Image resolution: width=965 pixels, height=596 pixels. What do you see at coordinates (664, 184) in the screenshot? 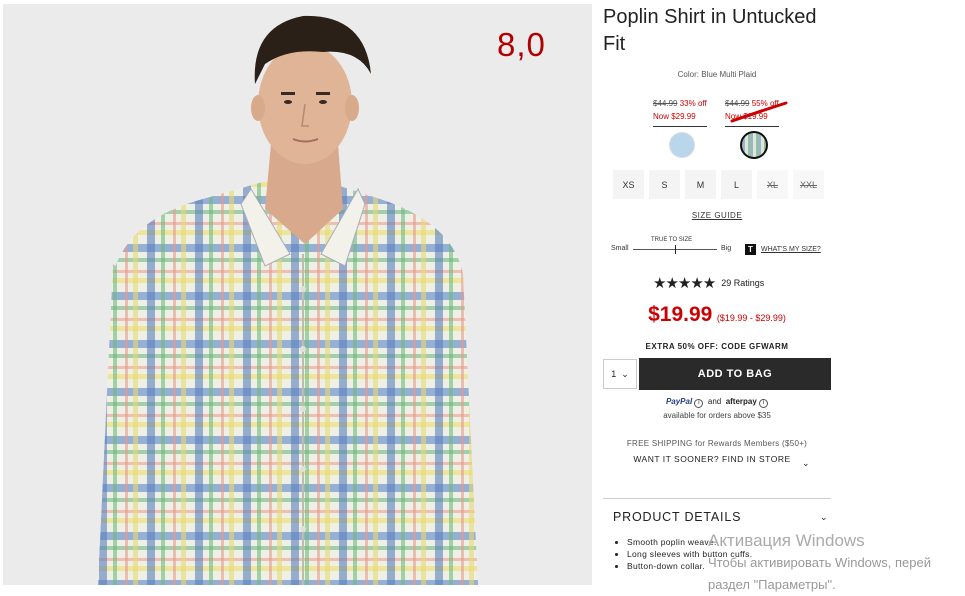
I see `size-s: S` at bounding box center [664, 184].